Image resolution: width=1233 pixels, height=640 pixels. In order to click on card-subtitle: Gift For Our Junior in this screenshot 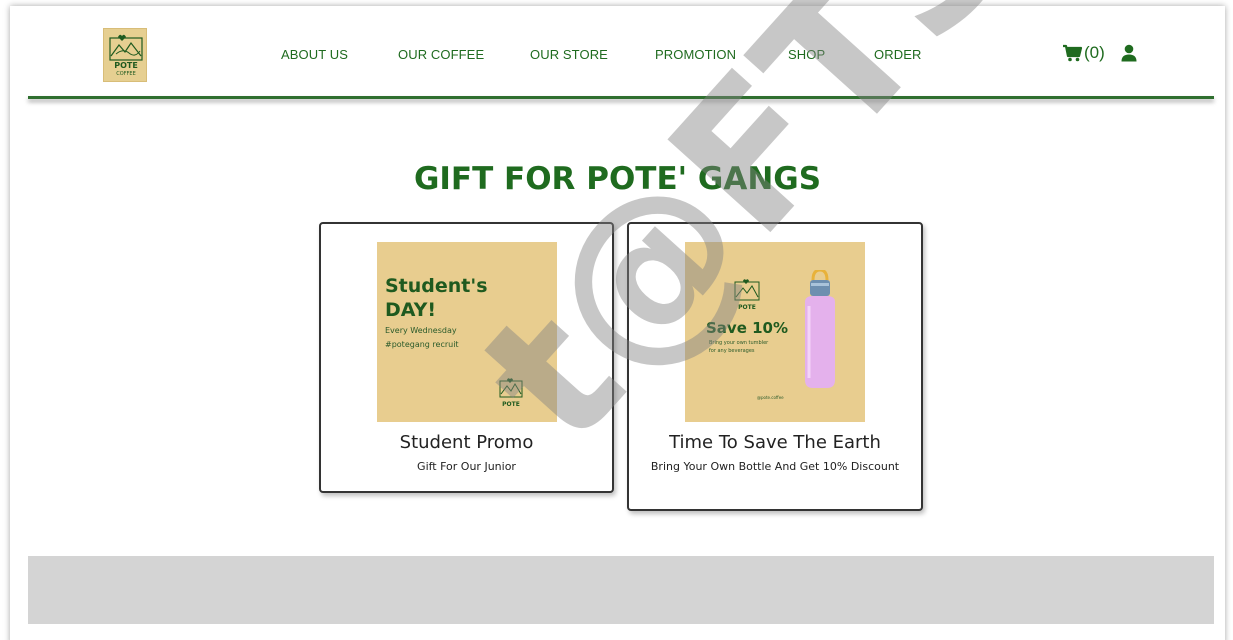, I will do `click(466, 466)`.